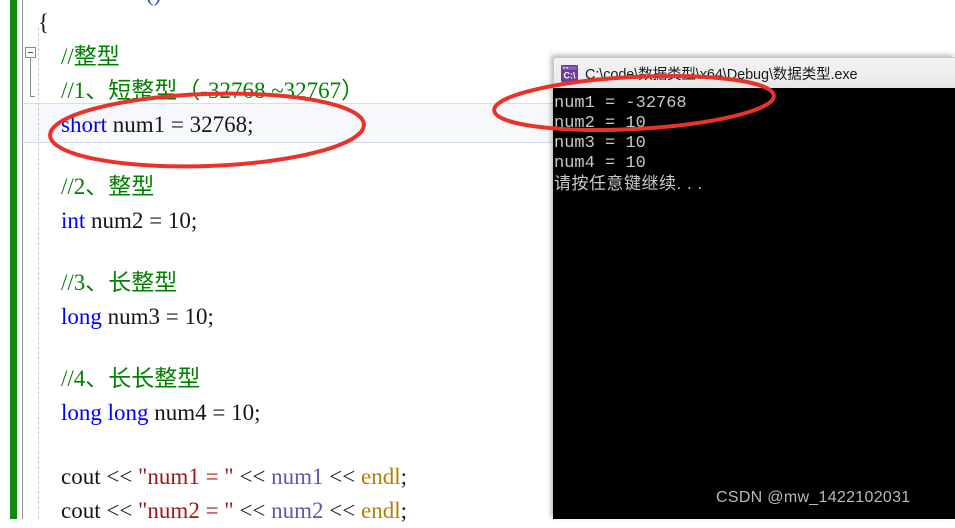 This screenshot has height=528, width=955. Describe the element at coordinates (620, 103) in the screenshot. I see `console-output-line: num1 = -32768` at that location.